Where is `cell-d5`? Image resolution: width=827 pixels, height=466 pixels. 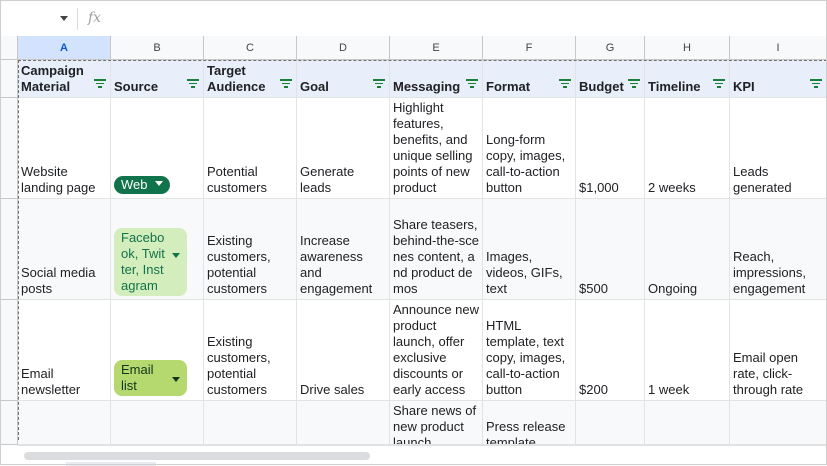
cell-d5 is located at coordinates (343, 423).